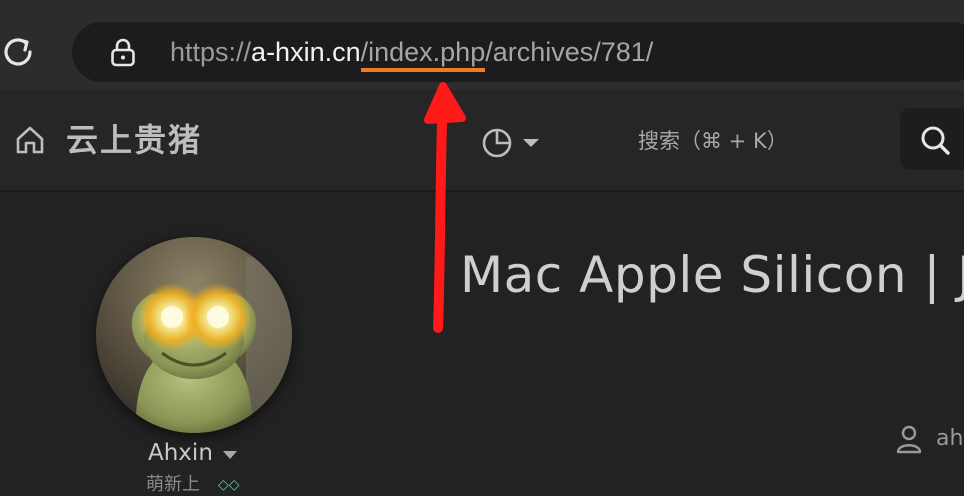 The width and height of the screenshot is (964, 496). I want to click on home-icon, so click(30, 140).